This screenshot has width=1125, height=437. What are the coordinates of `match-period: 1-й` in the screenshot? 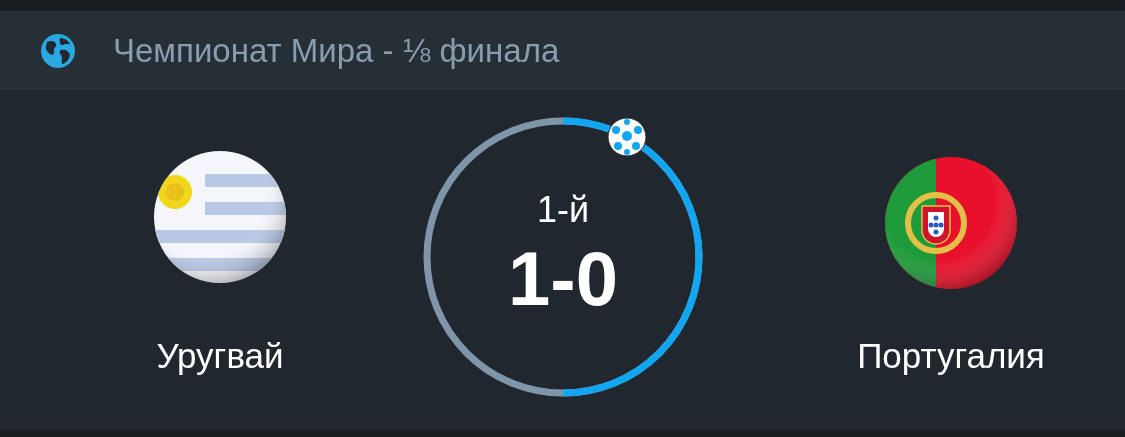 It's located at (563, 210).